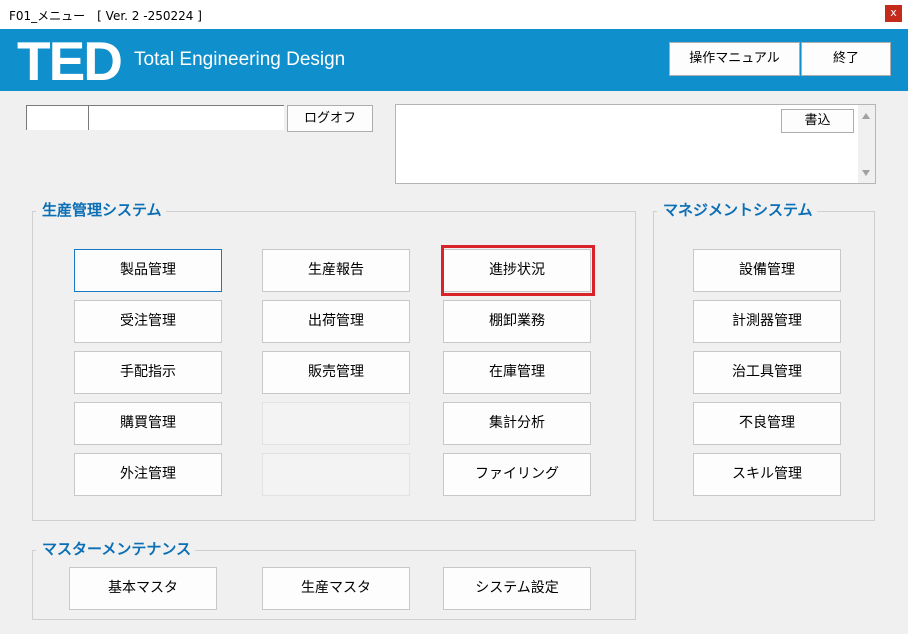  I want to click on tooling-management-button: 治工具管理, so click(767, 372).